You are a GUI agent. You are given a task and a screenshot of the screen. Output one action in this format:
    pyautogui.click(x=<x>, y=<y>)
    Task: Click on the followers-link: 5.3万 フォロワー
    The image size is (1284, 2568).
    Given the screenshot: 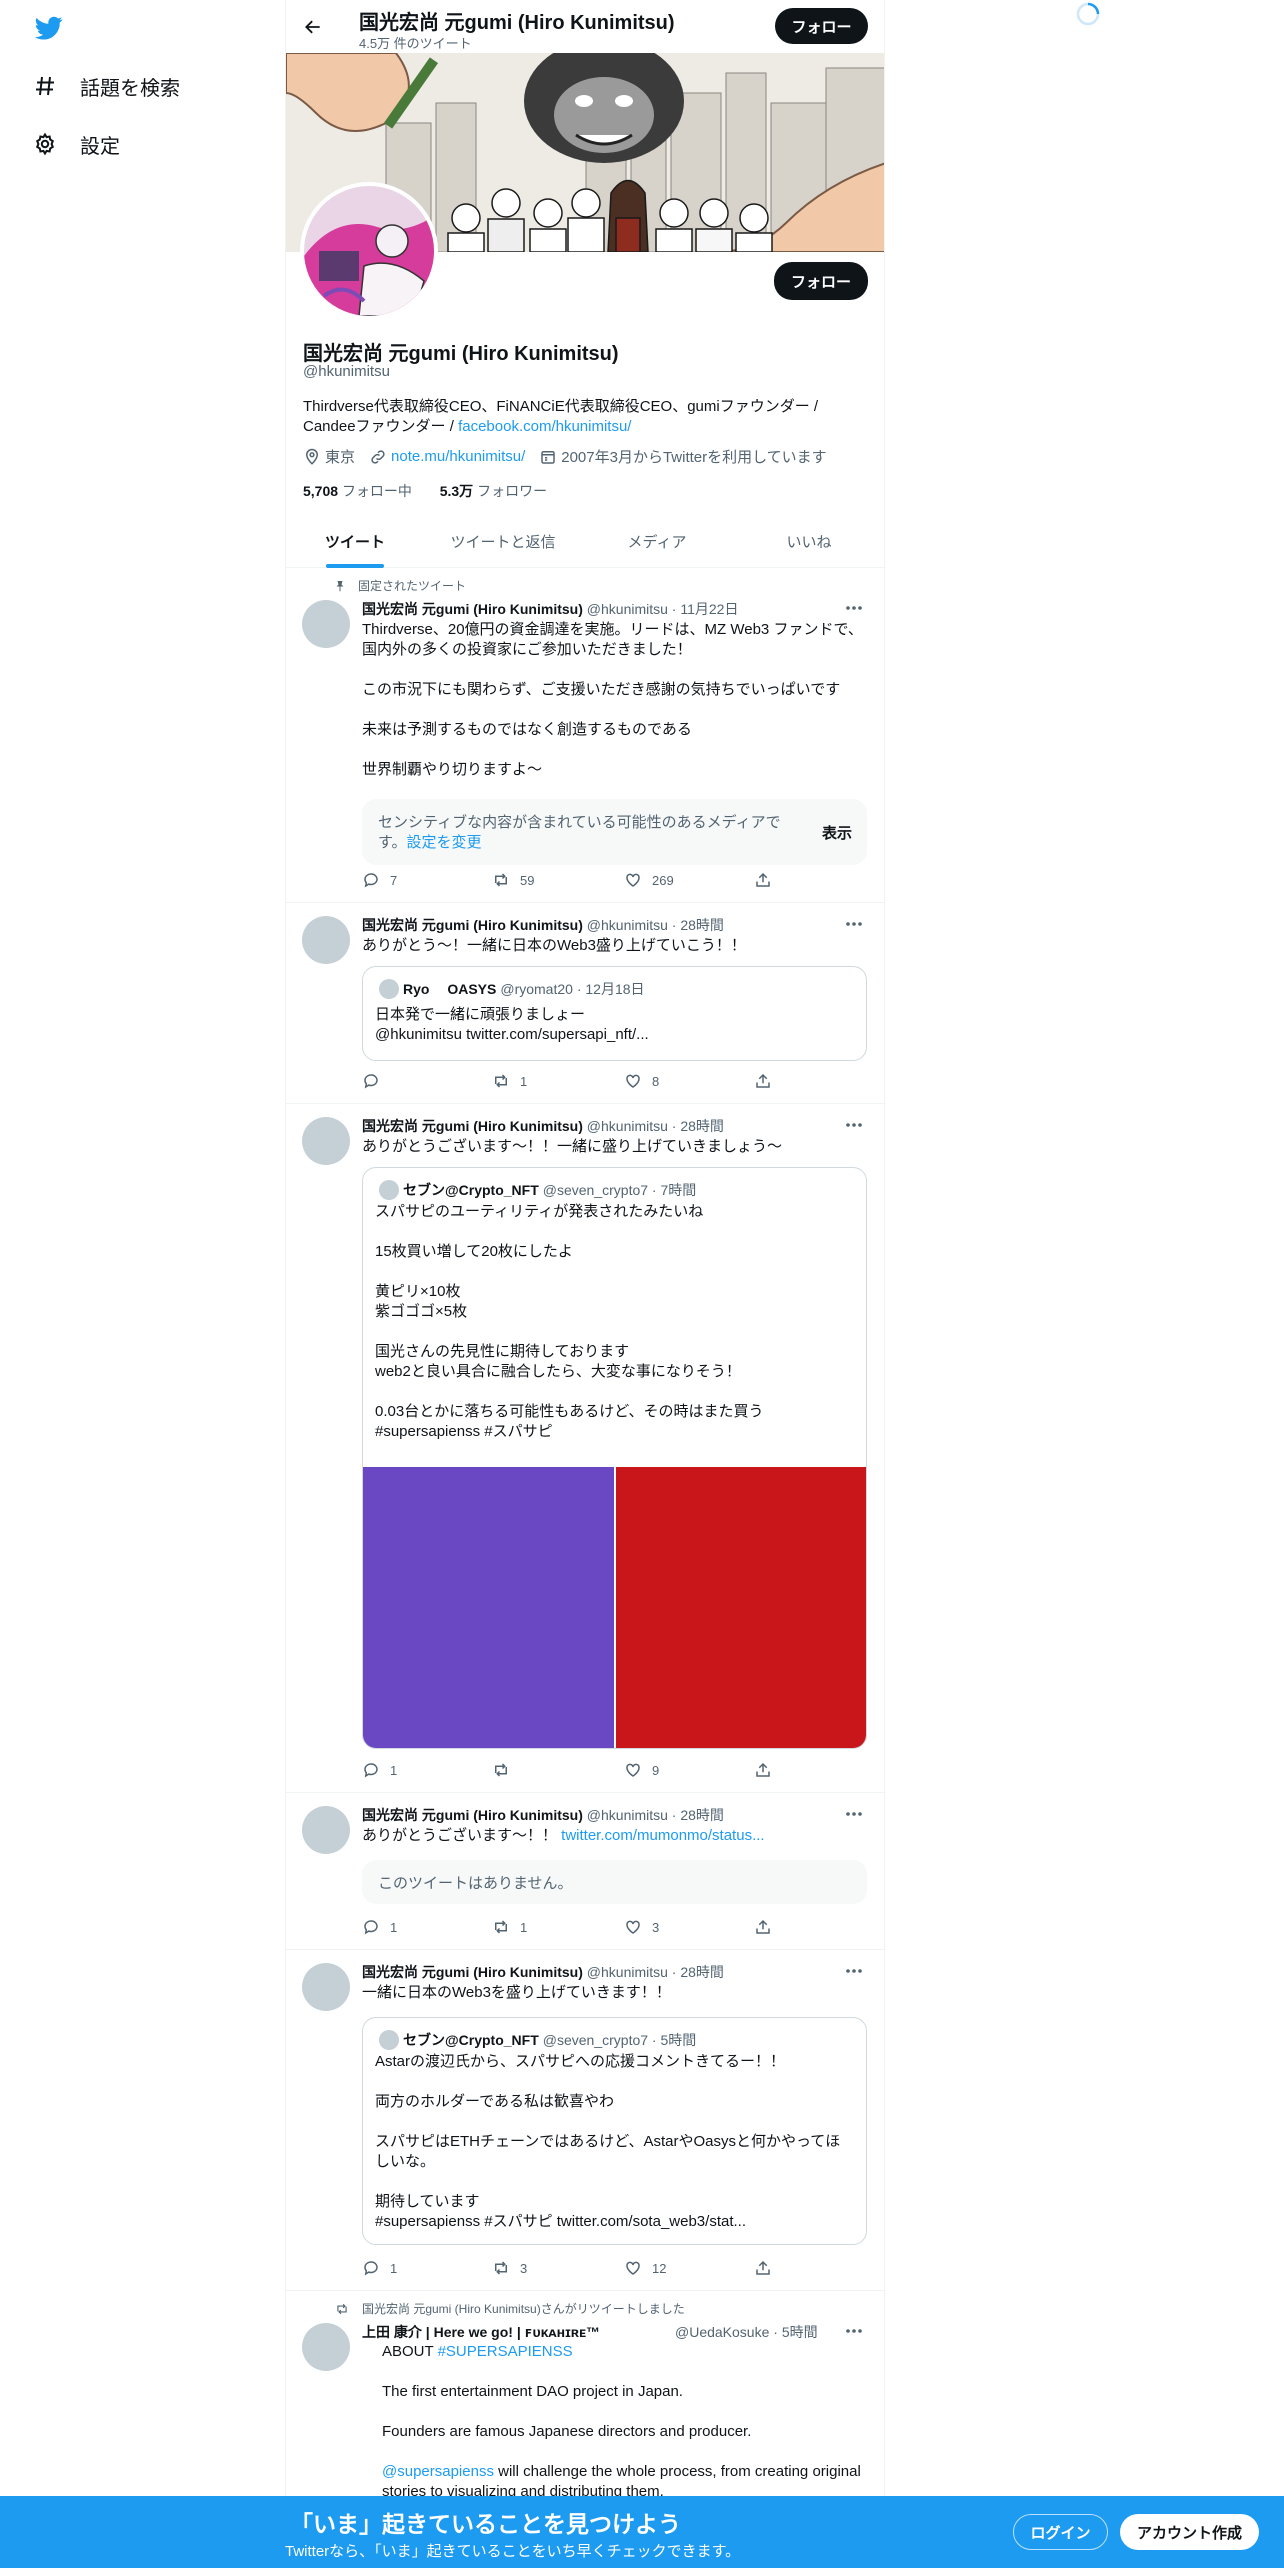 What is the action you would take?
    pyautogui.click(x=493, y=491)
    